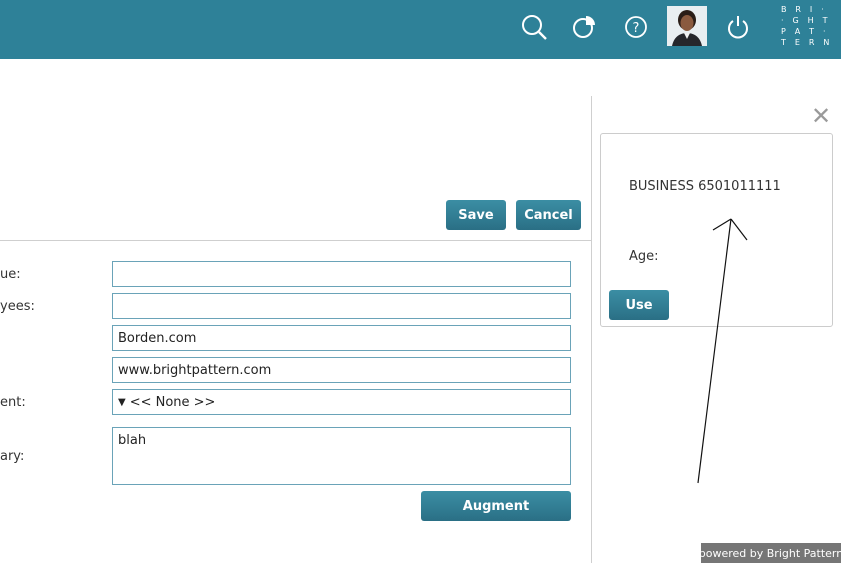 This screenshot has width=841, height=563. What do you see at coordinates (705, 186) in the screenshot?
I see `phone-text: BUSINESS 6501011111` at bounding box center [705, 186].